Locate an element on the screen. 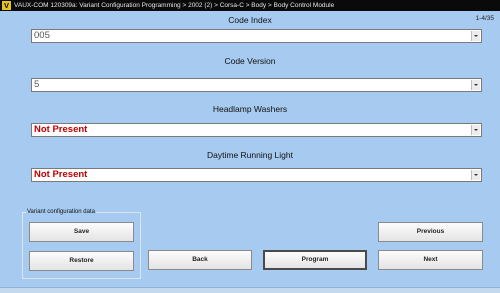 Image resolution: width=500 pixels, height=293 pixels. daytime-running-light-select: Not Present is located at coordinates (256, 175).